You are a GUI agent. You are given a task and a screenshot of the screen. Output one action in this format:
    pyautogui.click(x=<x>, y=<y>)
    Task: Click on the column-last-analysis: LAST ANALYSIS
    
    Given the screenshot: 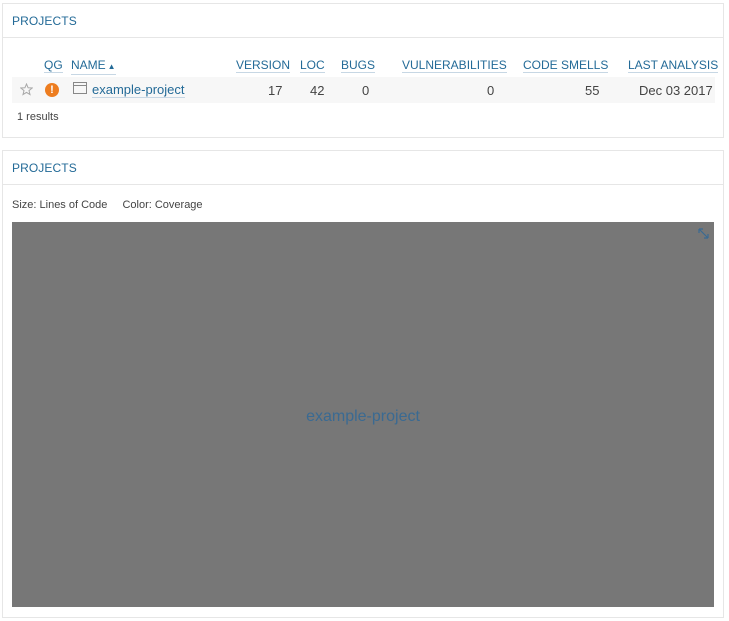 What is the action you would take?
    pyautogui.click(x=673, y=65)
    